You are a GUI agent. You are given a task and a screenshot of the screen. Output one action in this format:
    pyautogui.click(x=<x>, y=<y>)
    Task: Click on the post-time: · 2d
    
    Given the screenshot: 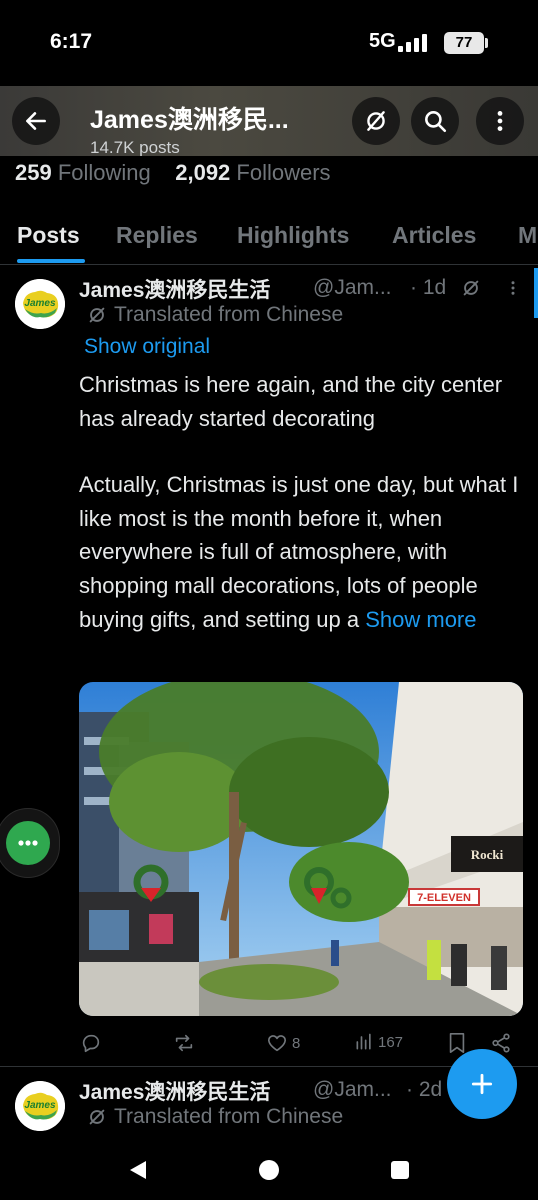 What is the action you would take?
    pyautogui.click(x=424, y=1090)
    